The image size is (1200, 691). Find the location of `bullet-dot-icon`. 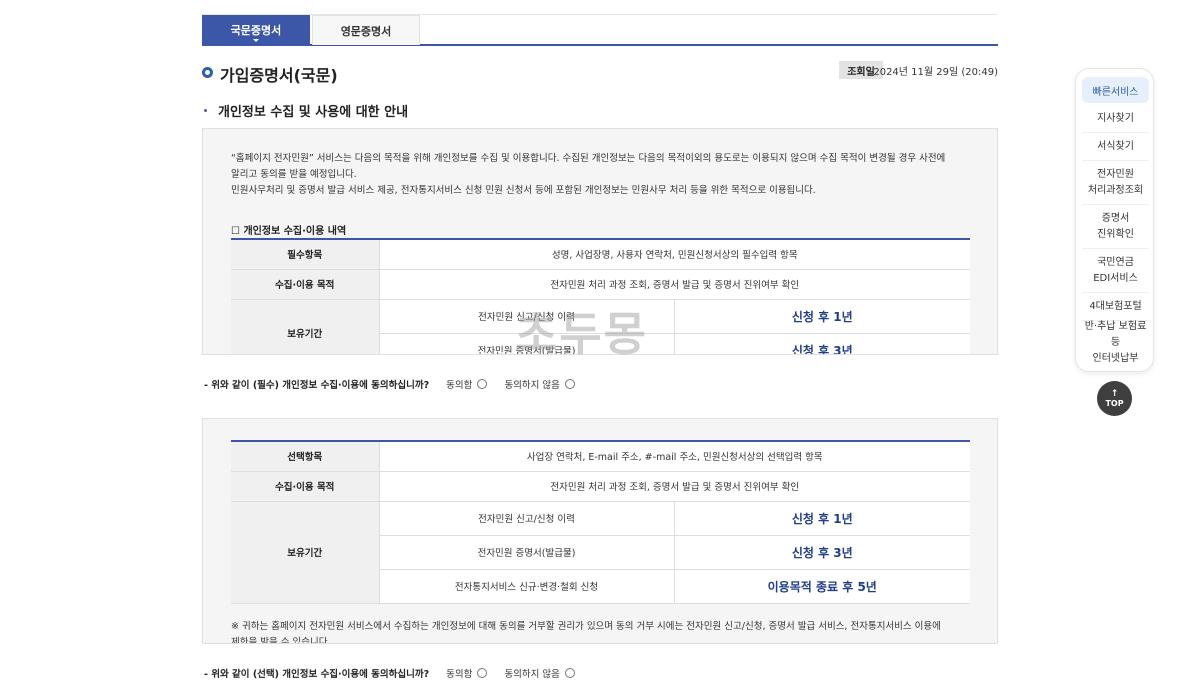

bullet-dot-icon is located at coordinates (205, 110).